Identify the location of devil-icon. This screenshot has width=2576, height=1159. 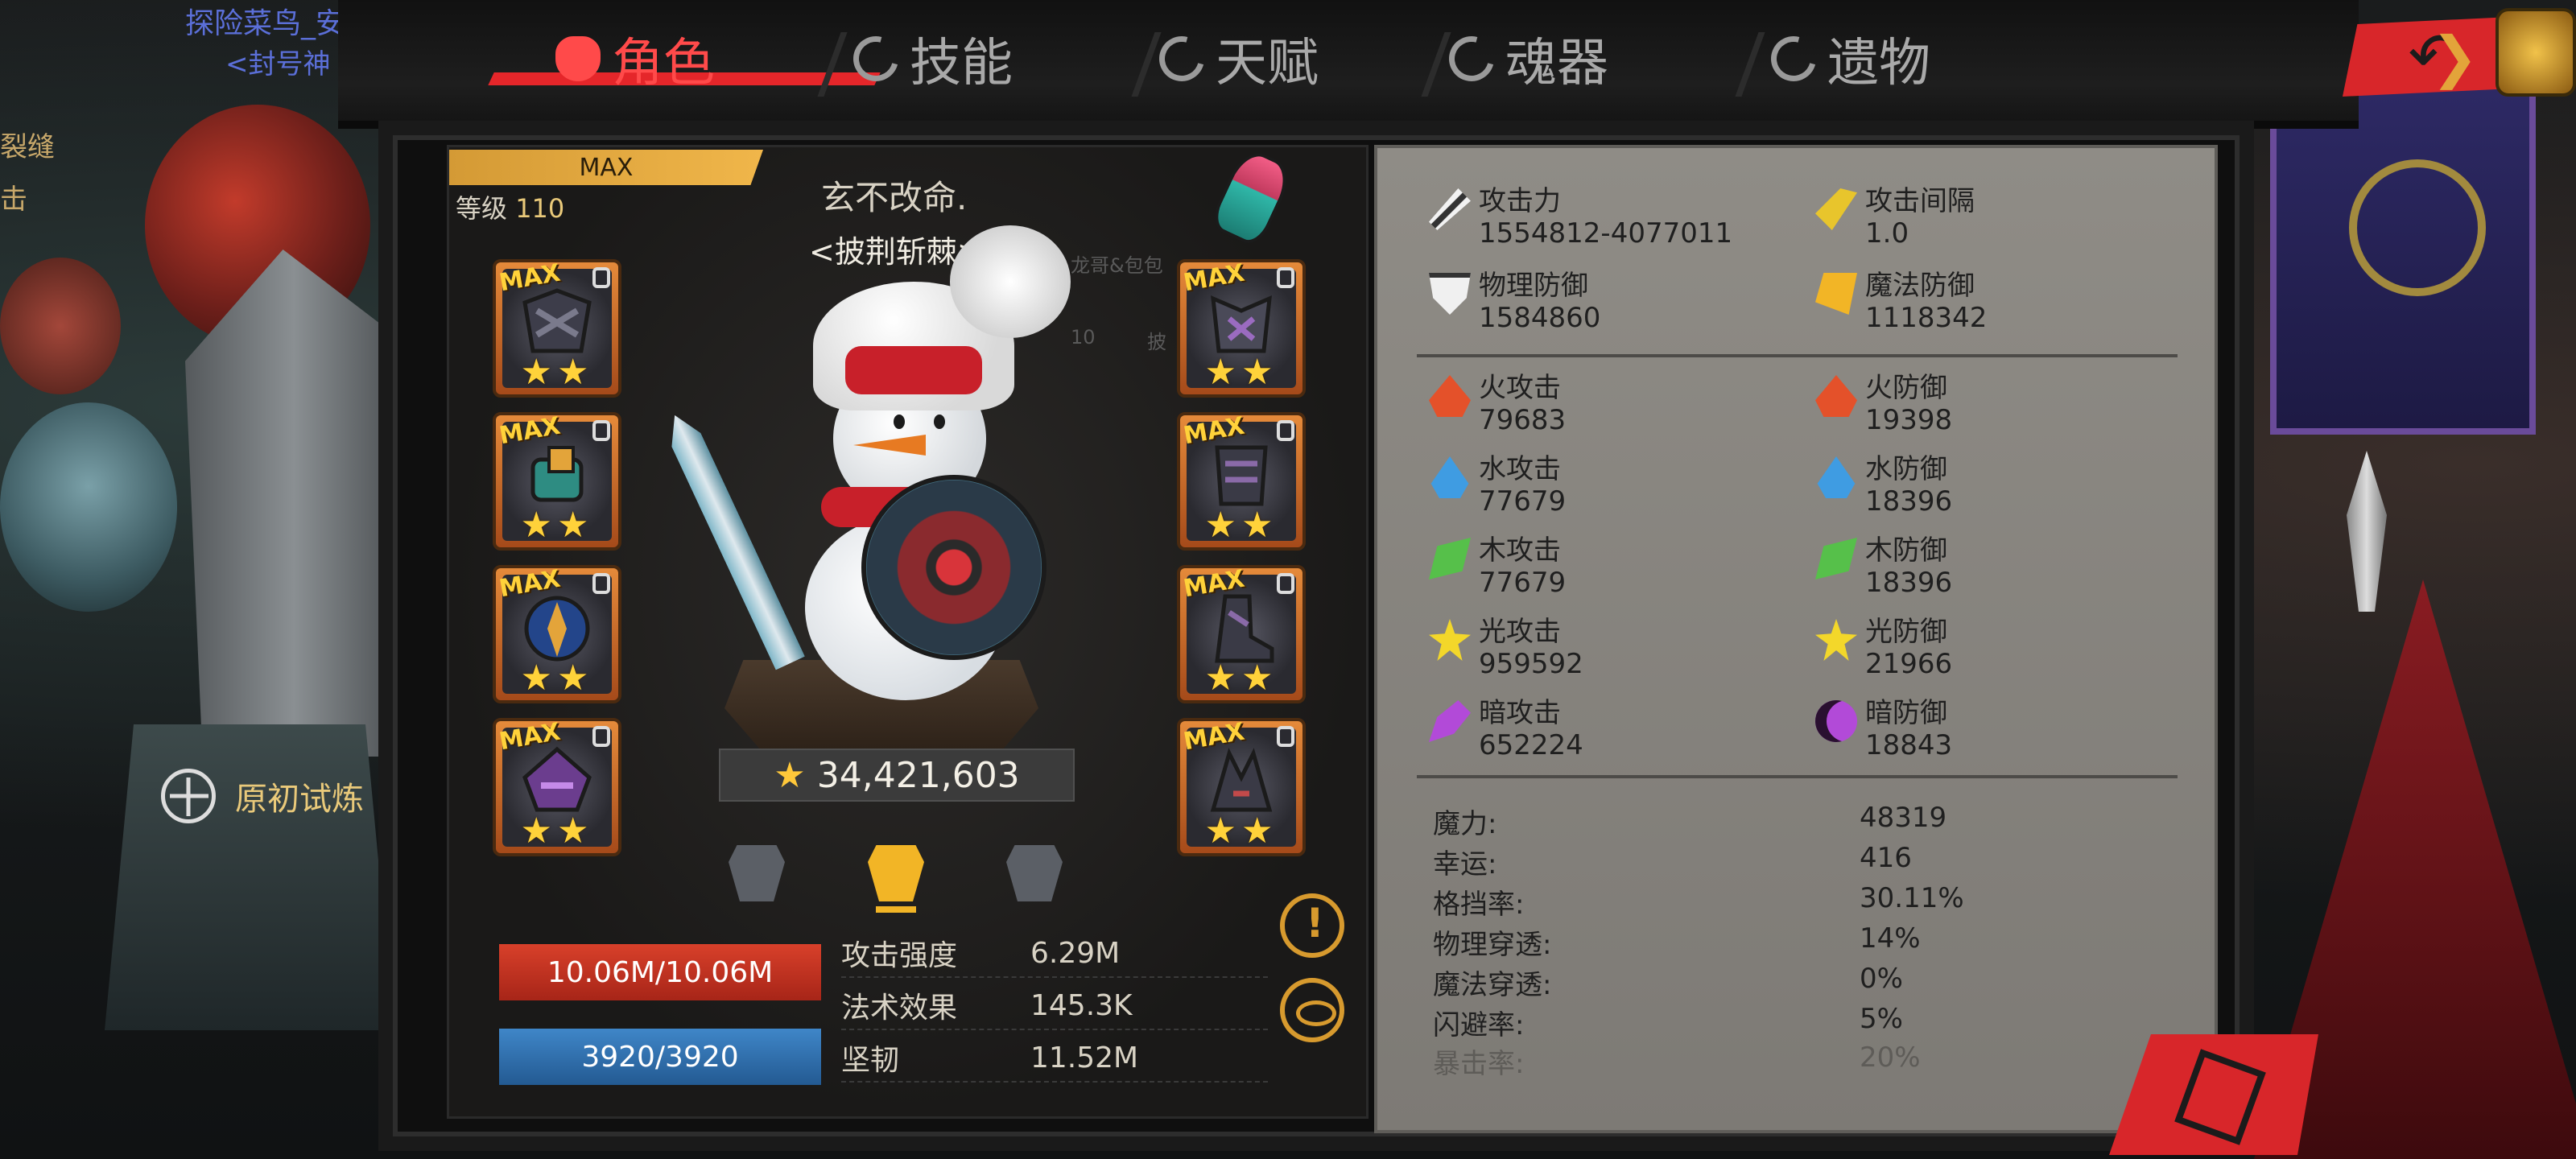
(578, 58).